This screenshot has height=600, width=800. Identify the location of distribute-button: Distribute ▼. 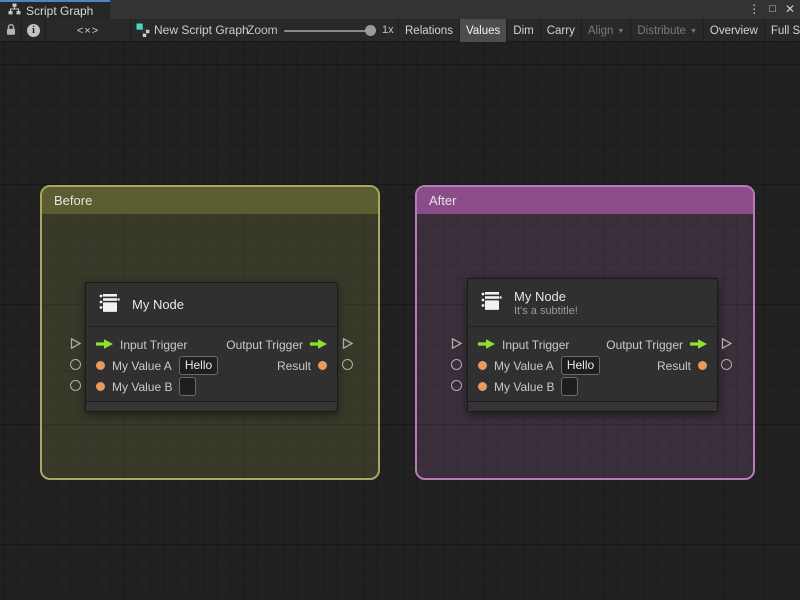
(667, 30).